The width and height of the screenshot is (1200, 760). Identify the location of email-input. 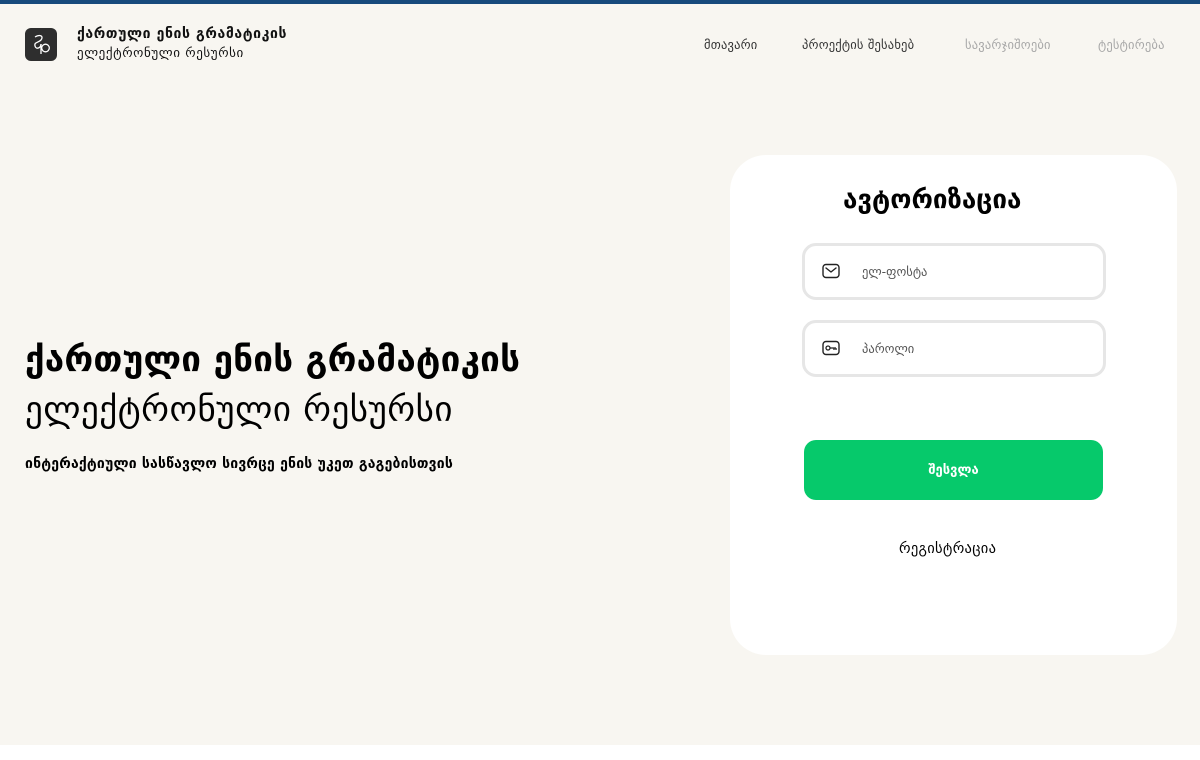
(977, 271).